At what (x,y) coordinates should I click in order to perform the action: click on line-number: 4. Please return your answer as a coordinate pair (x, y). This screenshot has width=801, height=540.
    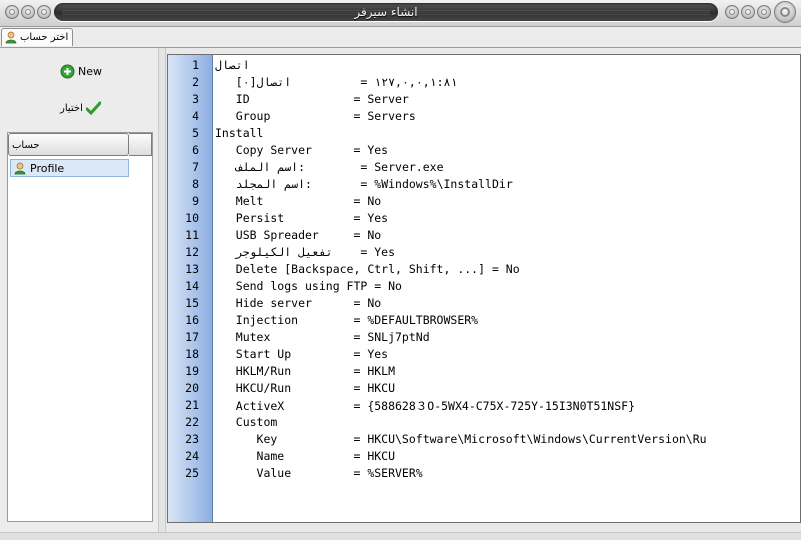
    Looking at the image, I should click on (195, 116).